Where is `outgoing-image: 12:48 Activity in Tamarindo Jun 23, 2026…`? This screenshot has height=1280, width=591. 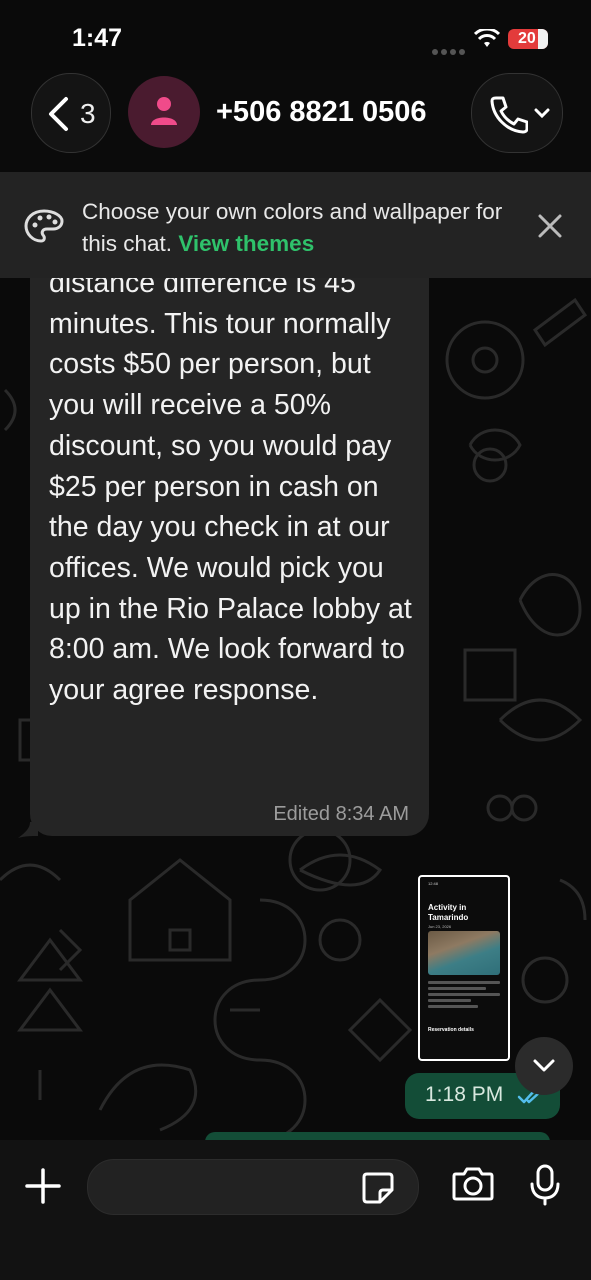
outgoing-image: 12:48 Activity in Tamarindo Jun 23, 2026… is located at coordinates (464, 968).